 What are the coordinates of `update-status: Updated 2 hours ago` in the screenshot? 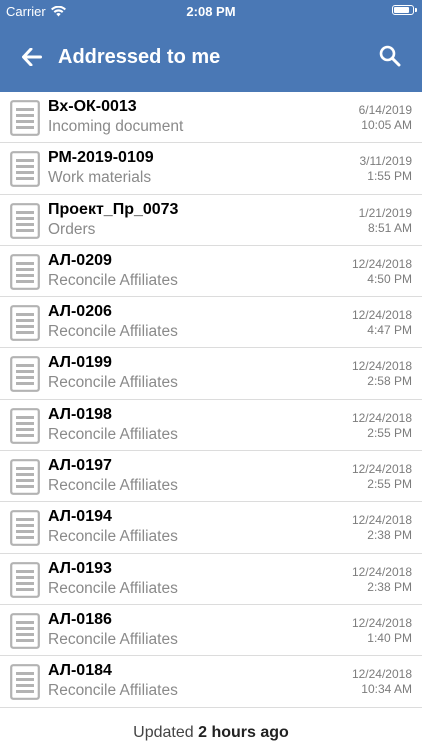 It's located at (211, 734).